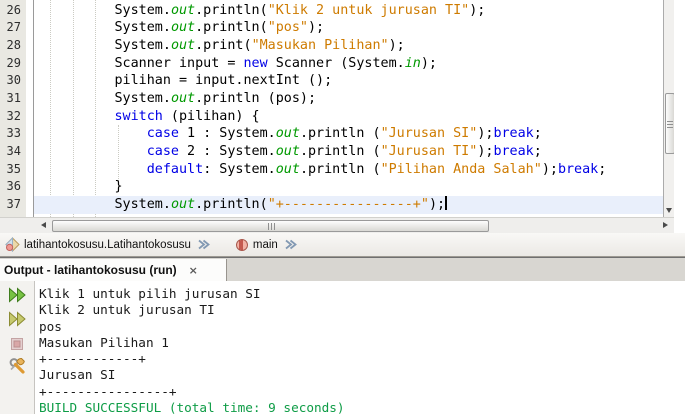 The image size is (685, 414). I want to click on line-number: 37, so click(13, 204).